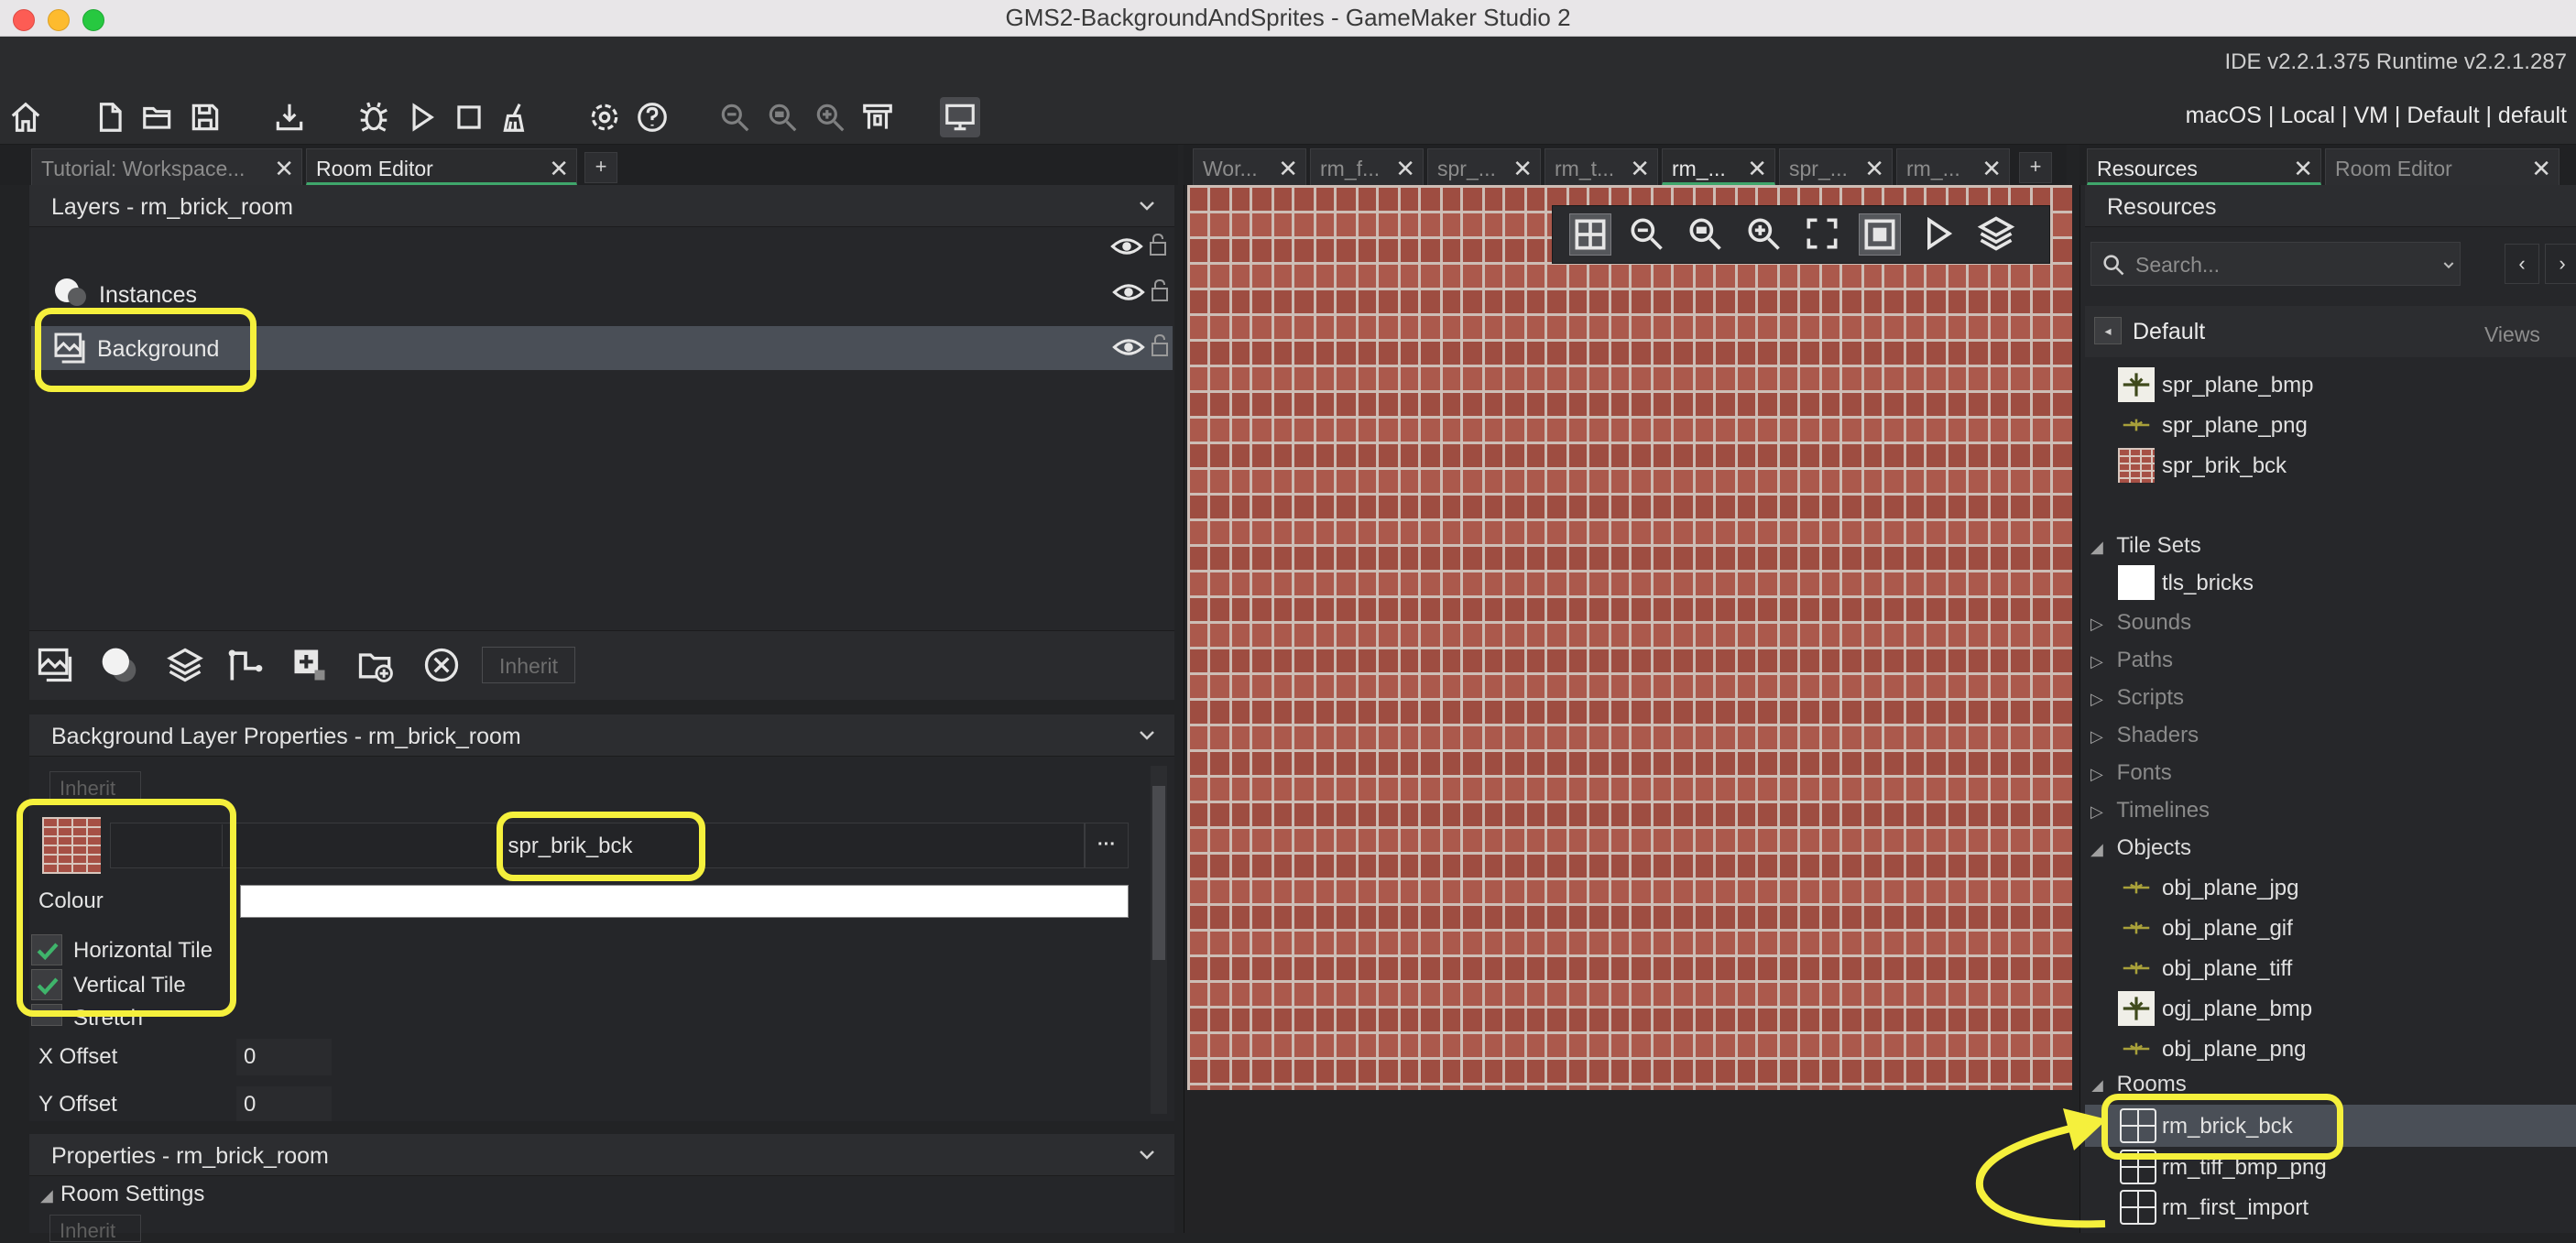  I want to click on folder-timelines: ▷ Timelines, so click(2150, 810).